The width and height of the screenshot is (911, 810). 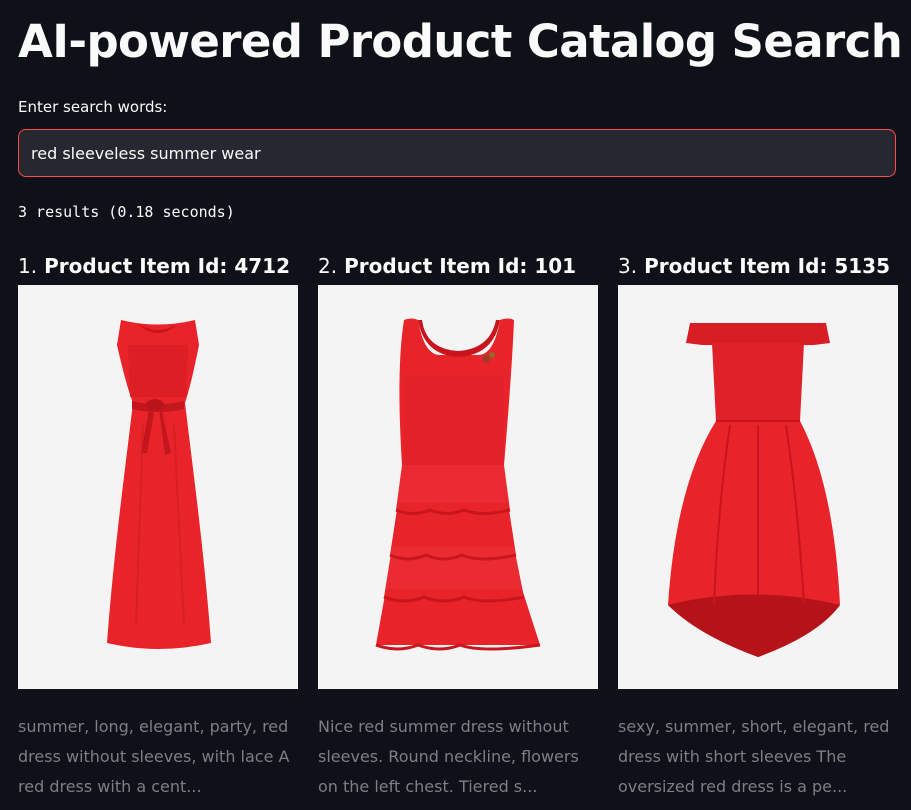 What do you see at coordinates (447, 266) in the screenshot?
I see `result-heading-2: 2. Product Item Id: 101` at bounding box center [447, 266].